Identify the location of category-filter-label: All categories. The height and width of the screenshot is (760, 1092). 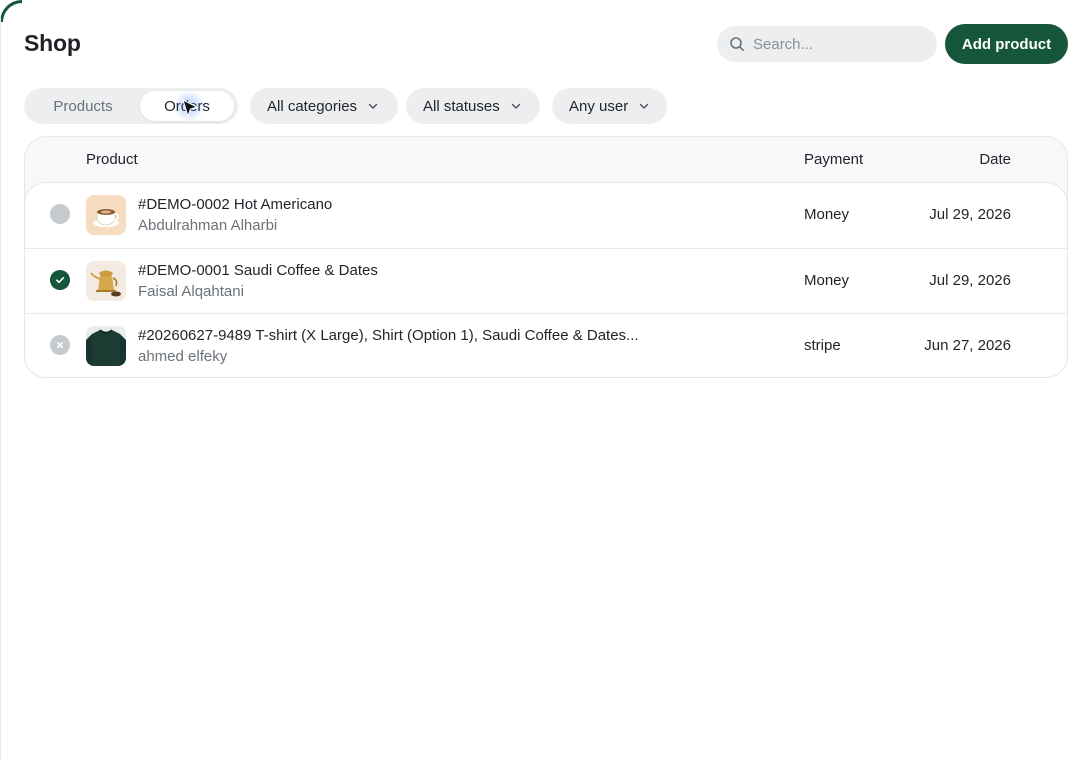
(312, 106).